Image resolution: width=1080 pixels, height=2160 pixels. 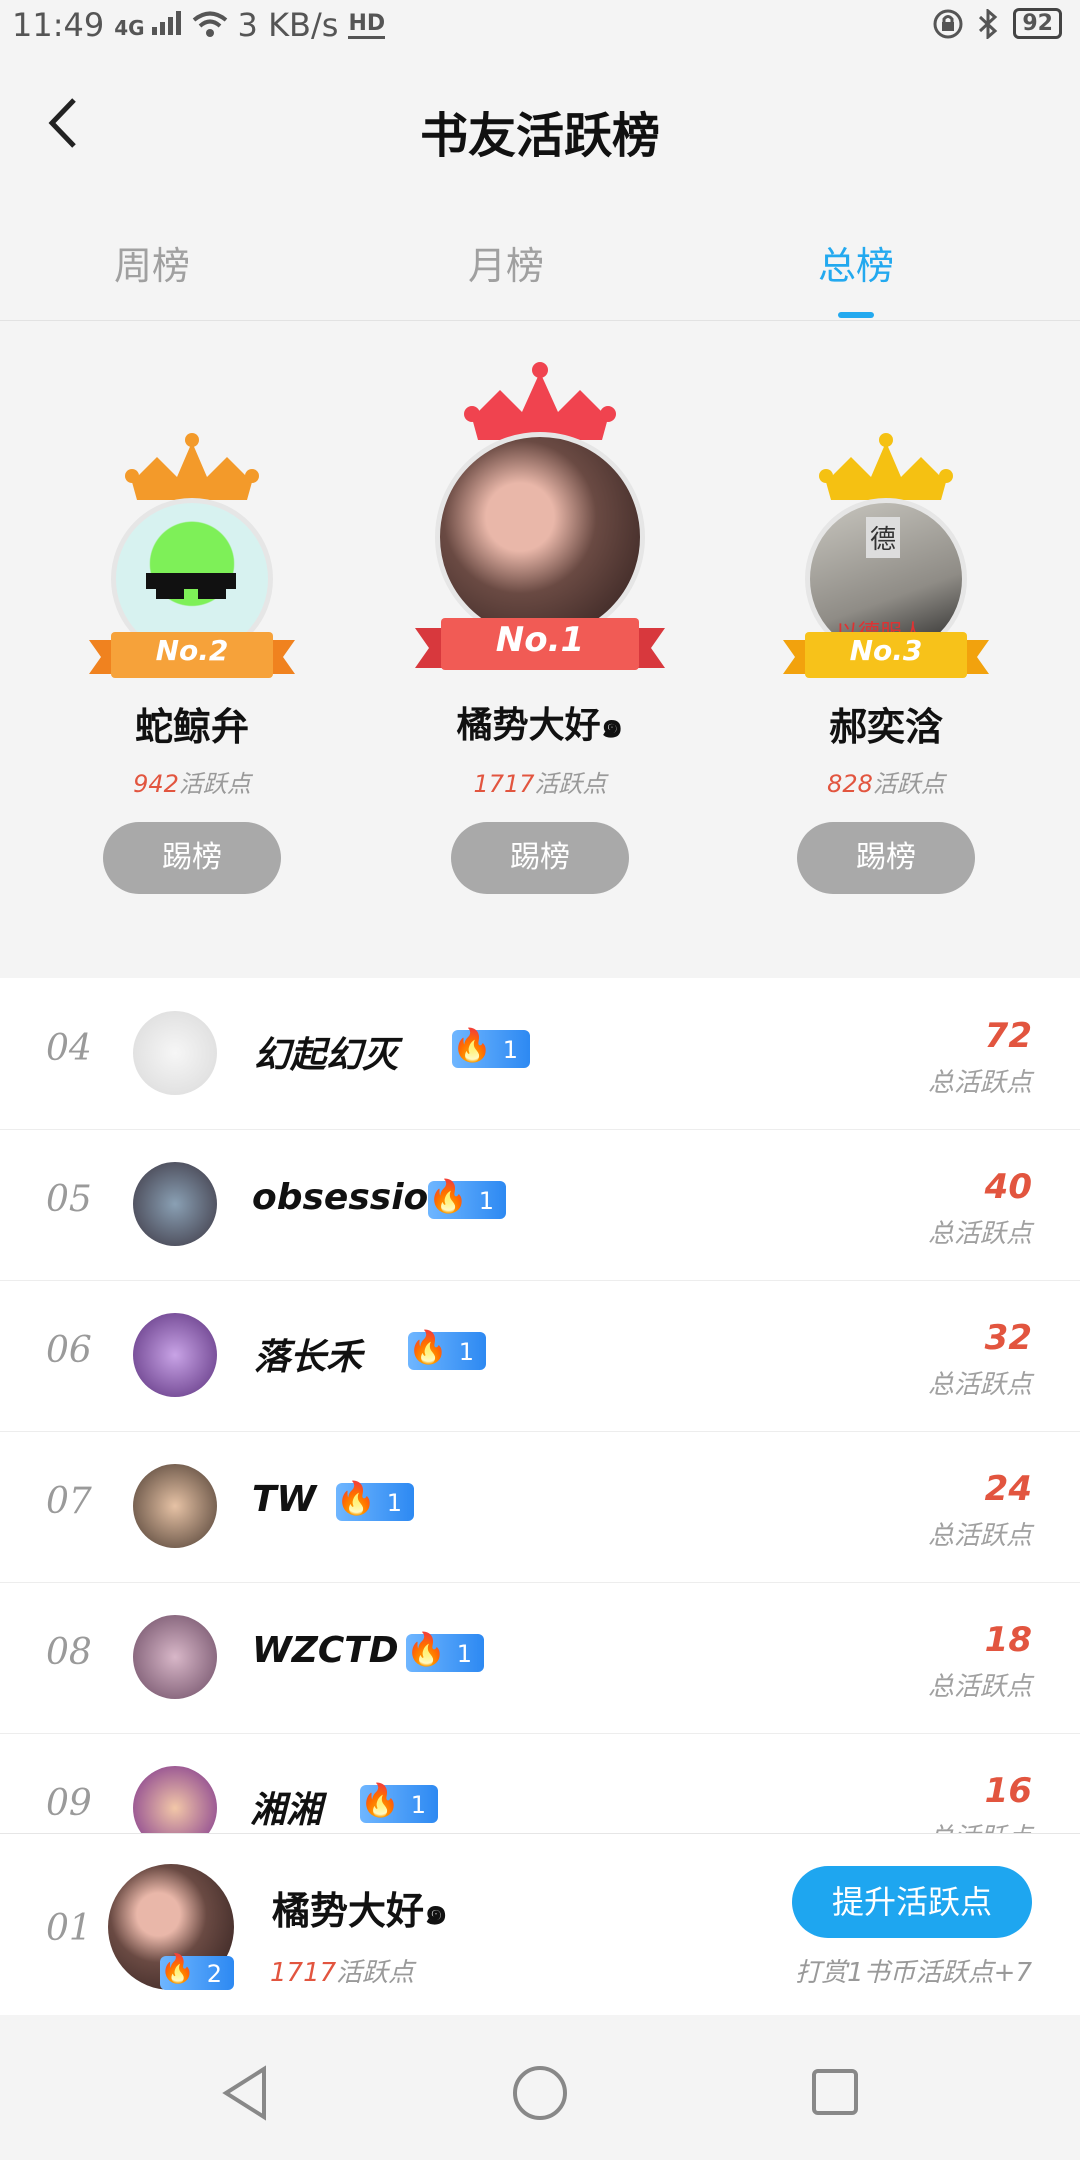 What do you see at coordinates (539, 136) in the screenshot?
I see `page-title: 书友活跃榜` at bounding box center [539, 136].